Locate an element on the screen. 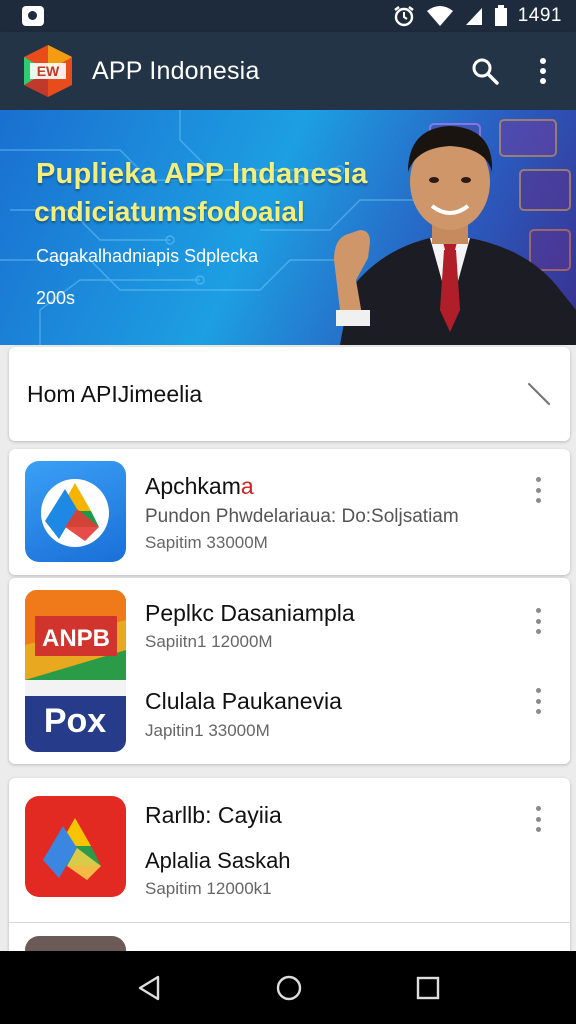 This screenshot has width=576, height=1024. banner-subtitle: cndiciatumsfodoaial is located at coordinates (169, 211).